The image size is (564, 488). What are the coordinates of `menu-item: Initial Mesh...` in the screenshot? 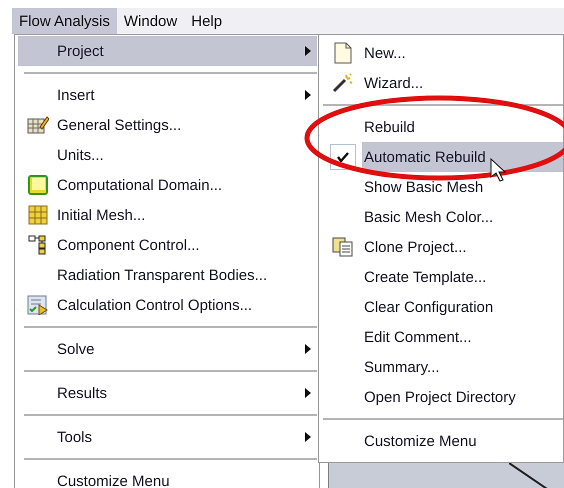 It's located at (167, 215).